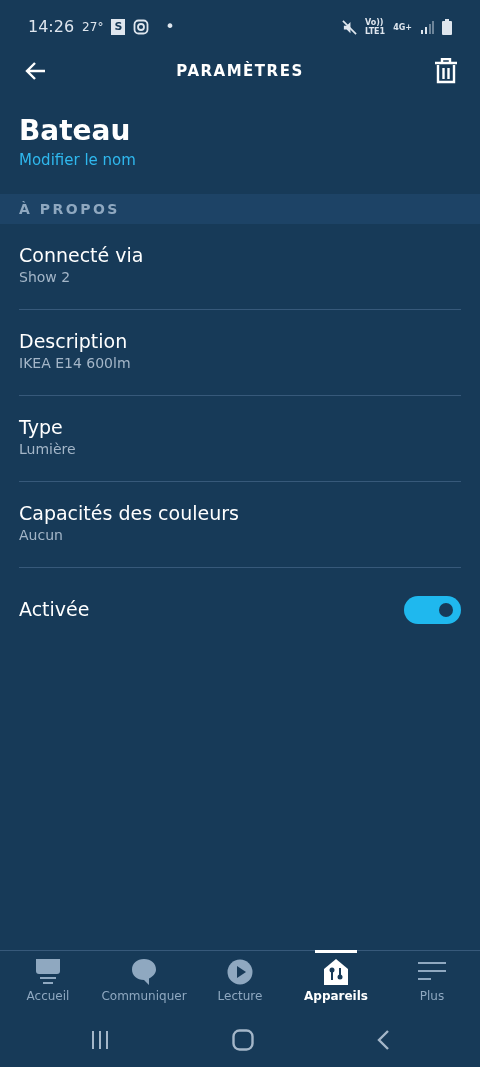 The height and width of the screenshot is (1067, 480). What do you see at coordinates (336, 972) in the screenshot?
I see `house-icon` at bounding box center [336, 972].